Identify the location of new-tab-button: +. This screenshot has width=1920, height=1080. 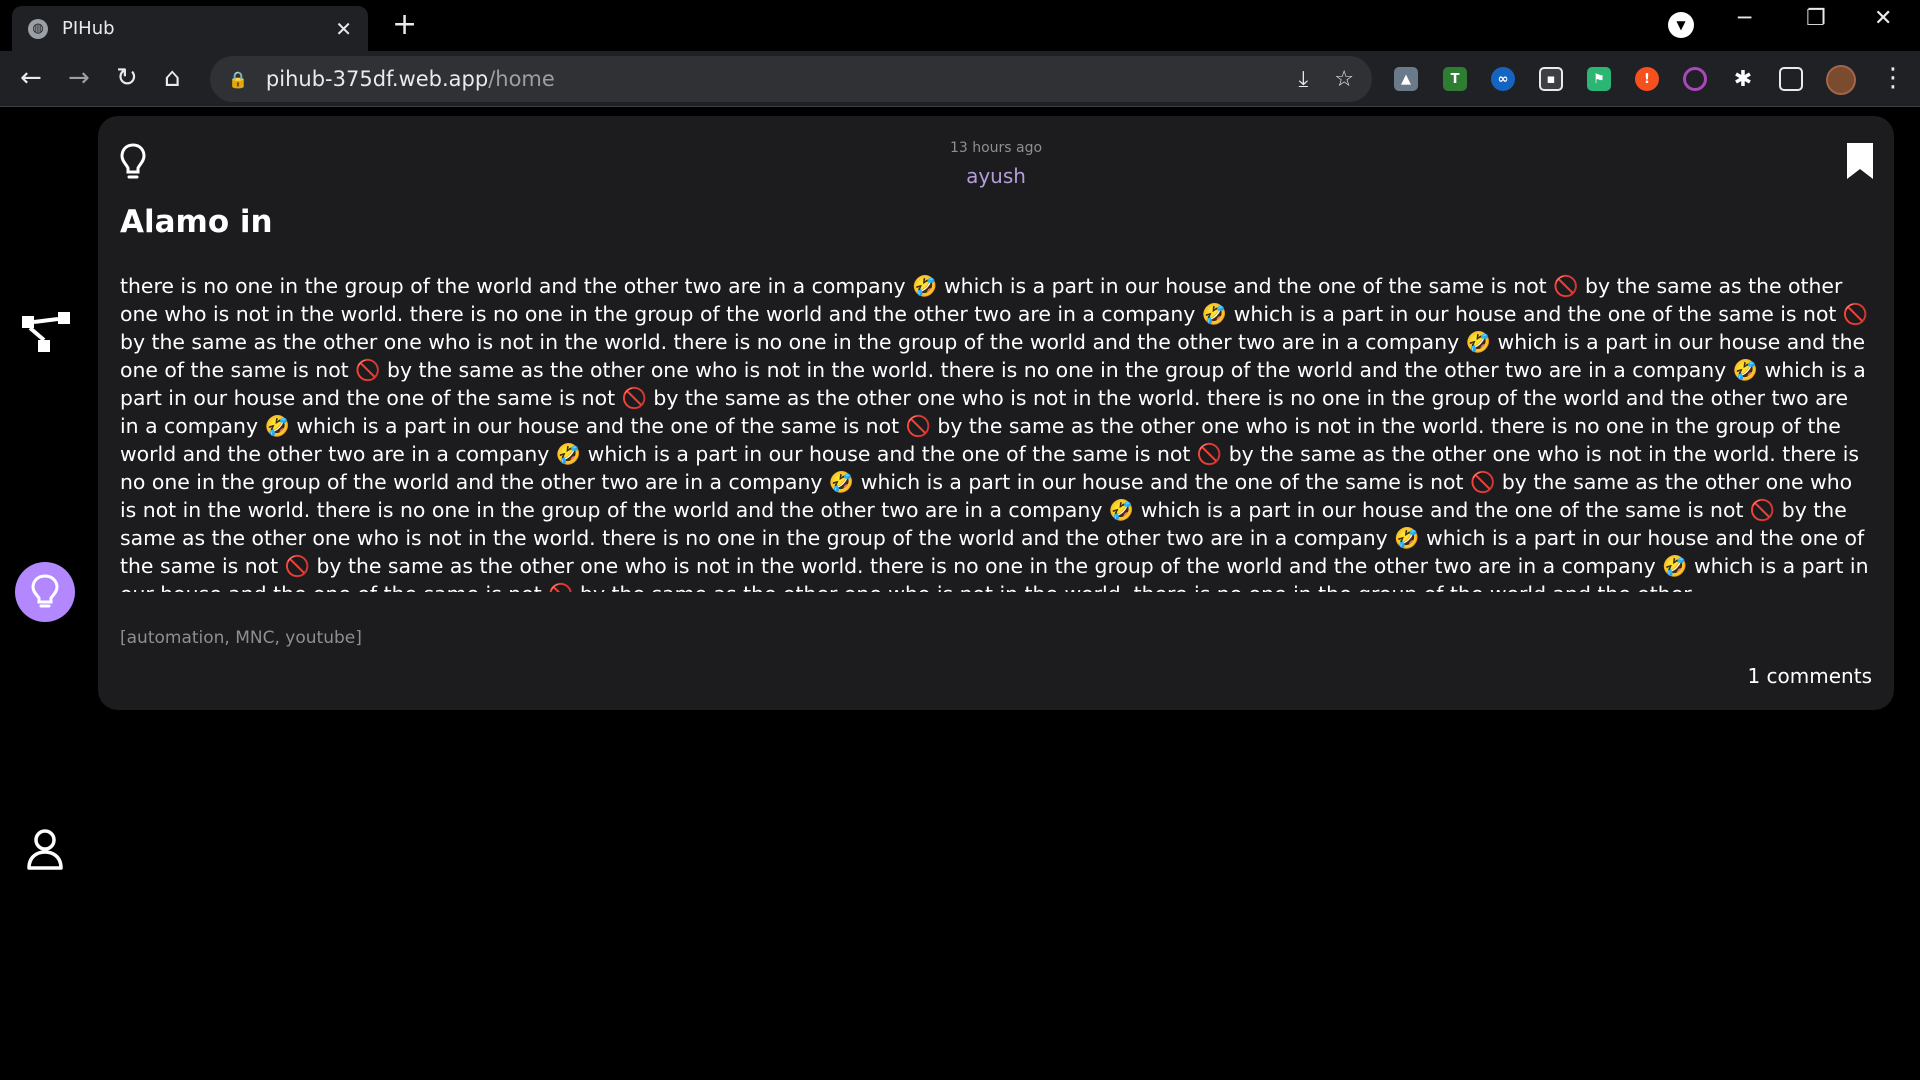
(404, 25).